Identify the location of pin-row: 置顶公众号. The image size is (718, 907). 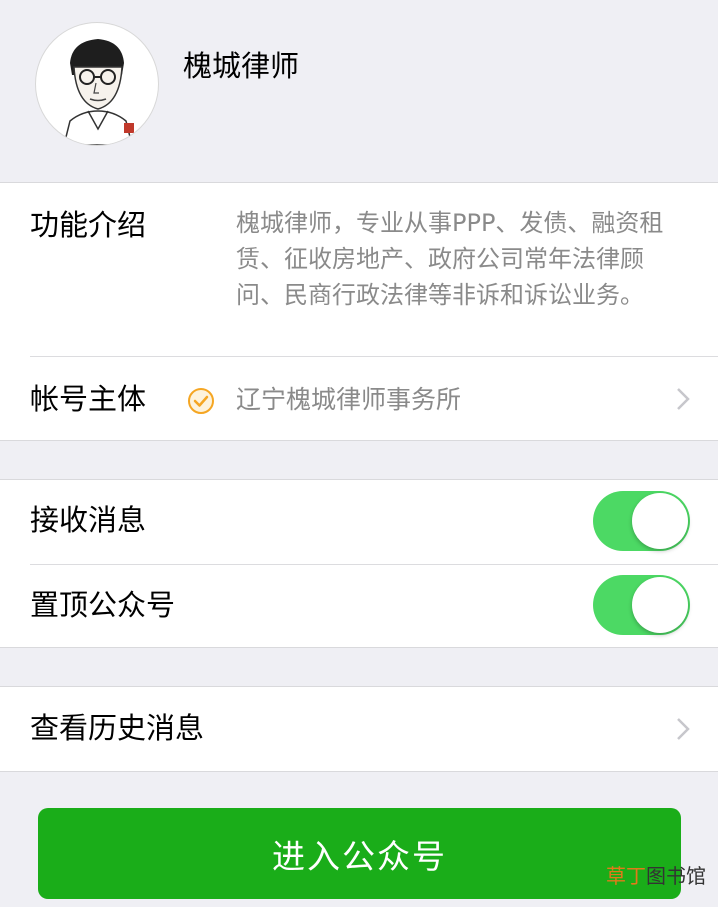
(359, 606).